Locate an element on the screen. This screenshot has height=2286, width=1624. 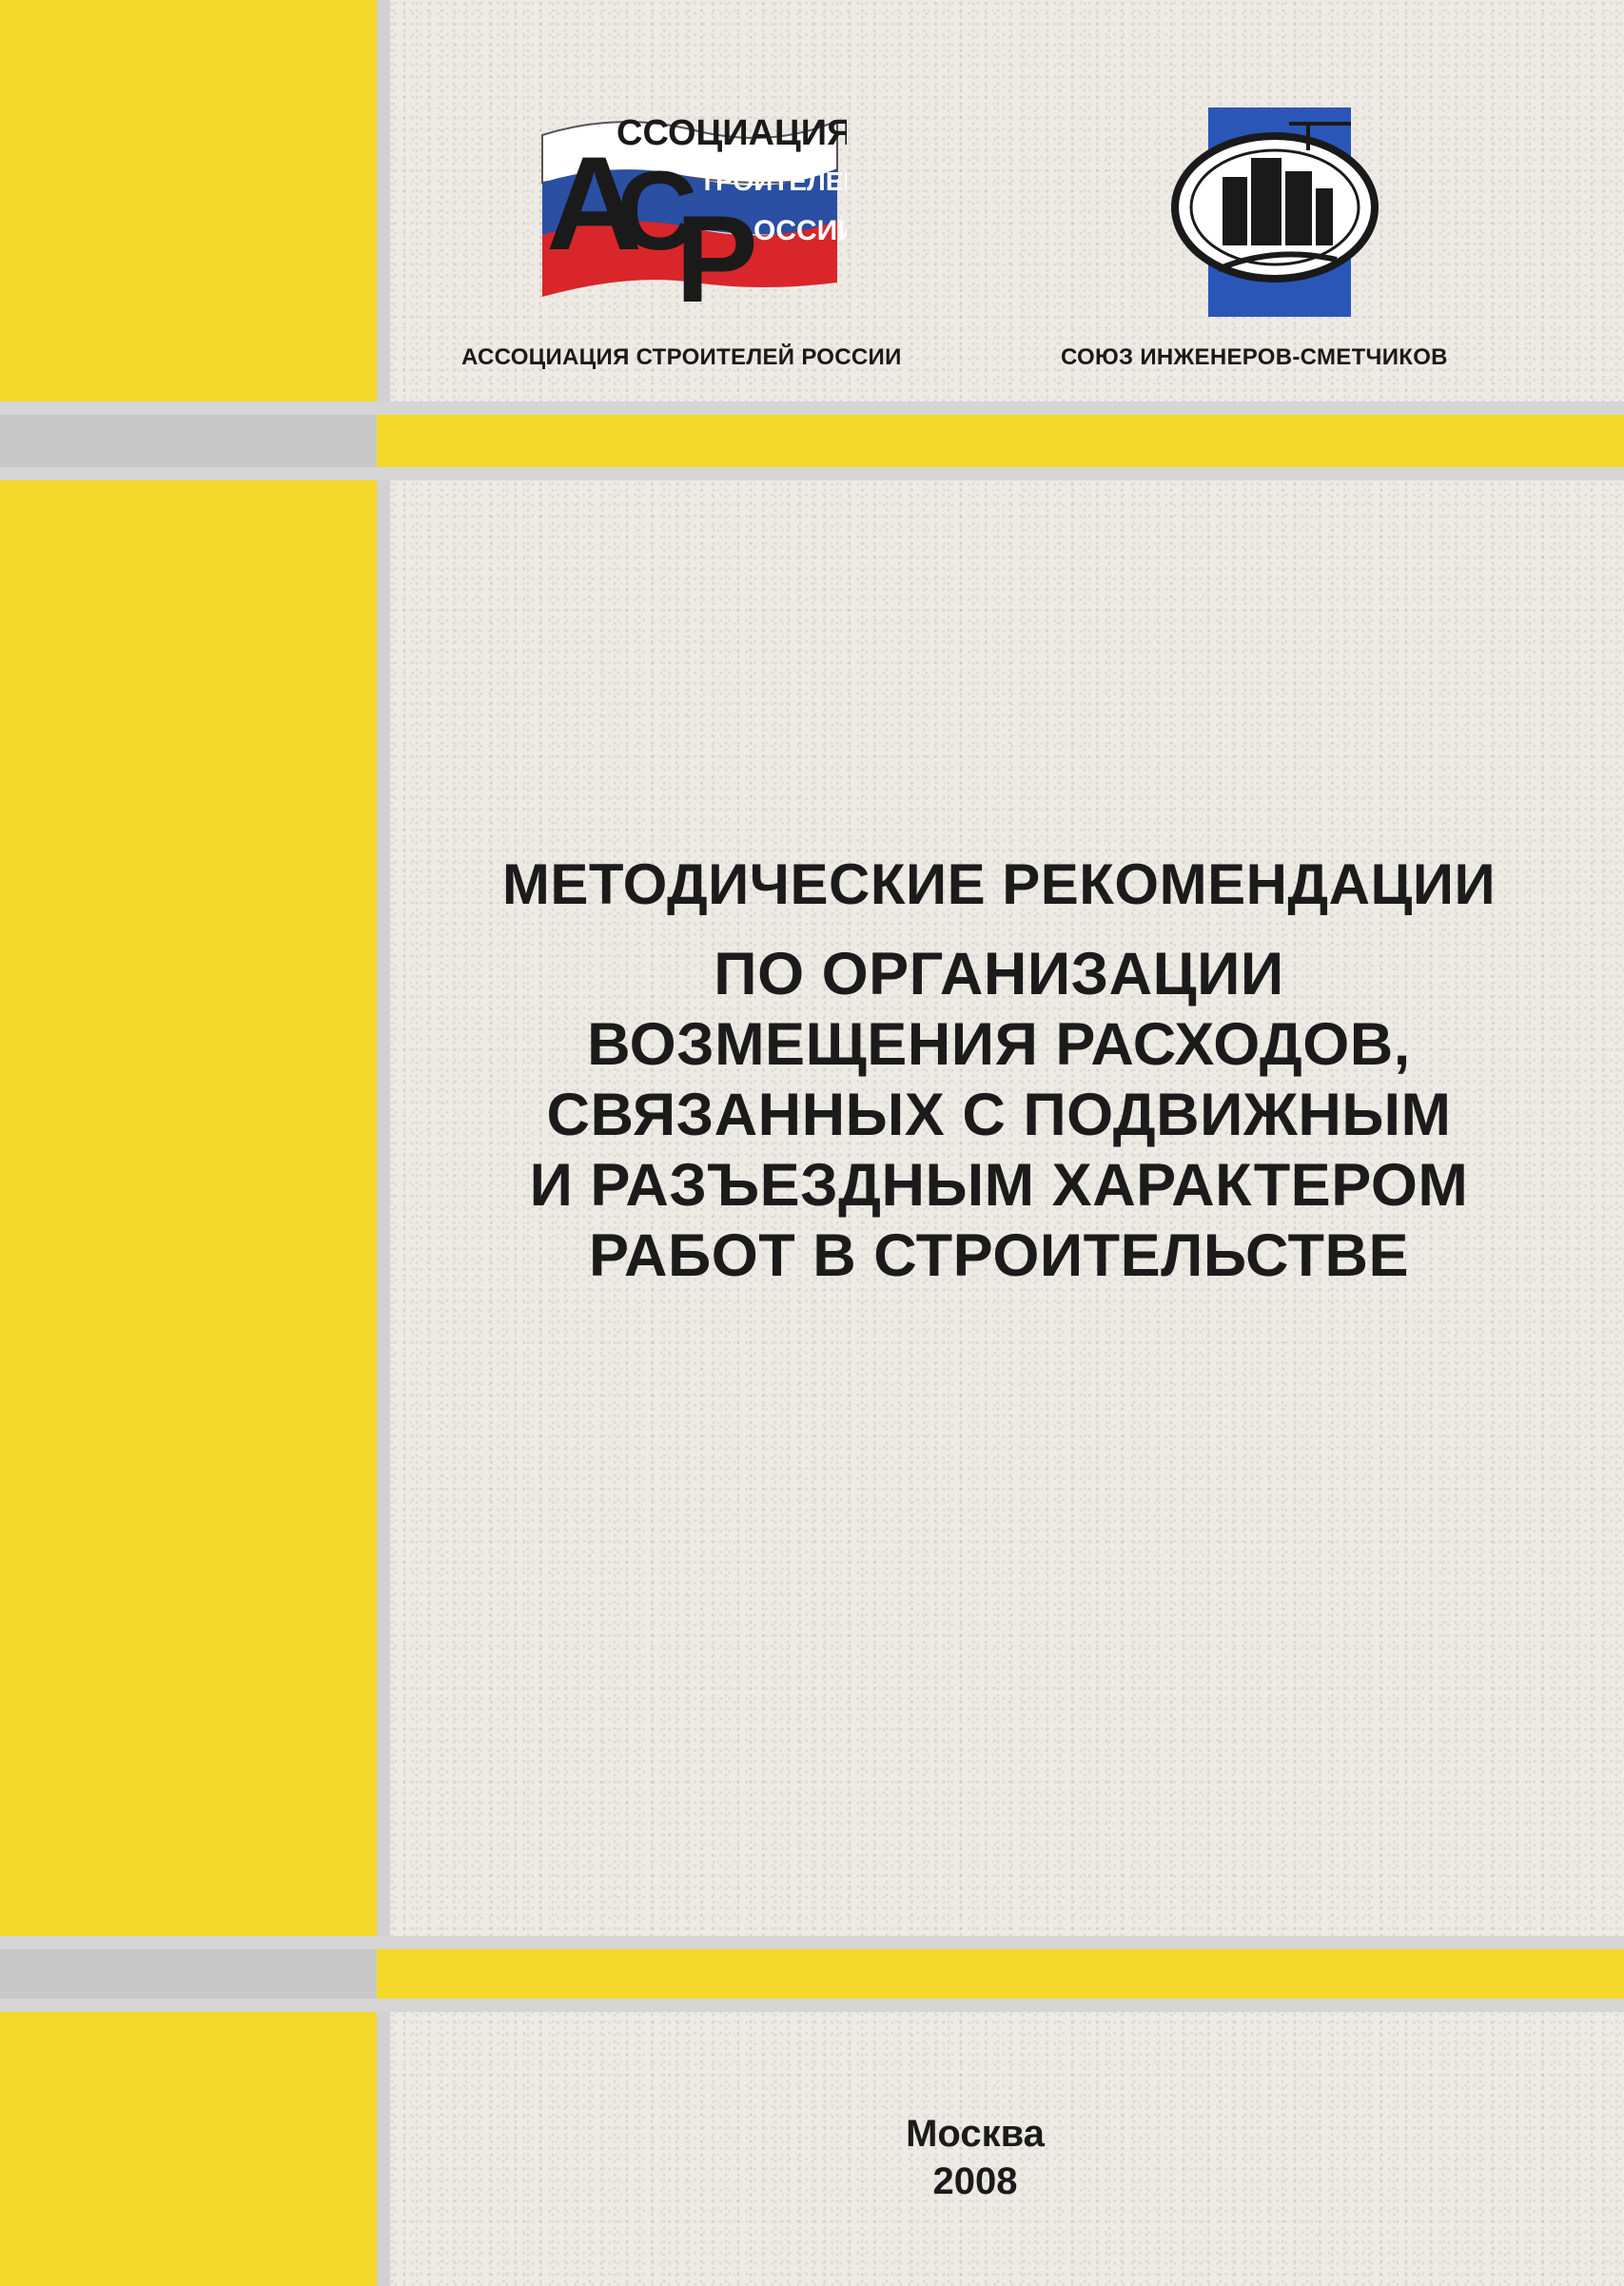
right-org-caption: СОЮЗ ИНЖЕНЕРОВ-СМЕТЧИКОВ is located at coordinates (1254, 357).